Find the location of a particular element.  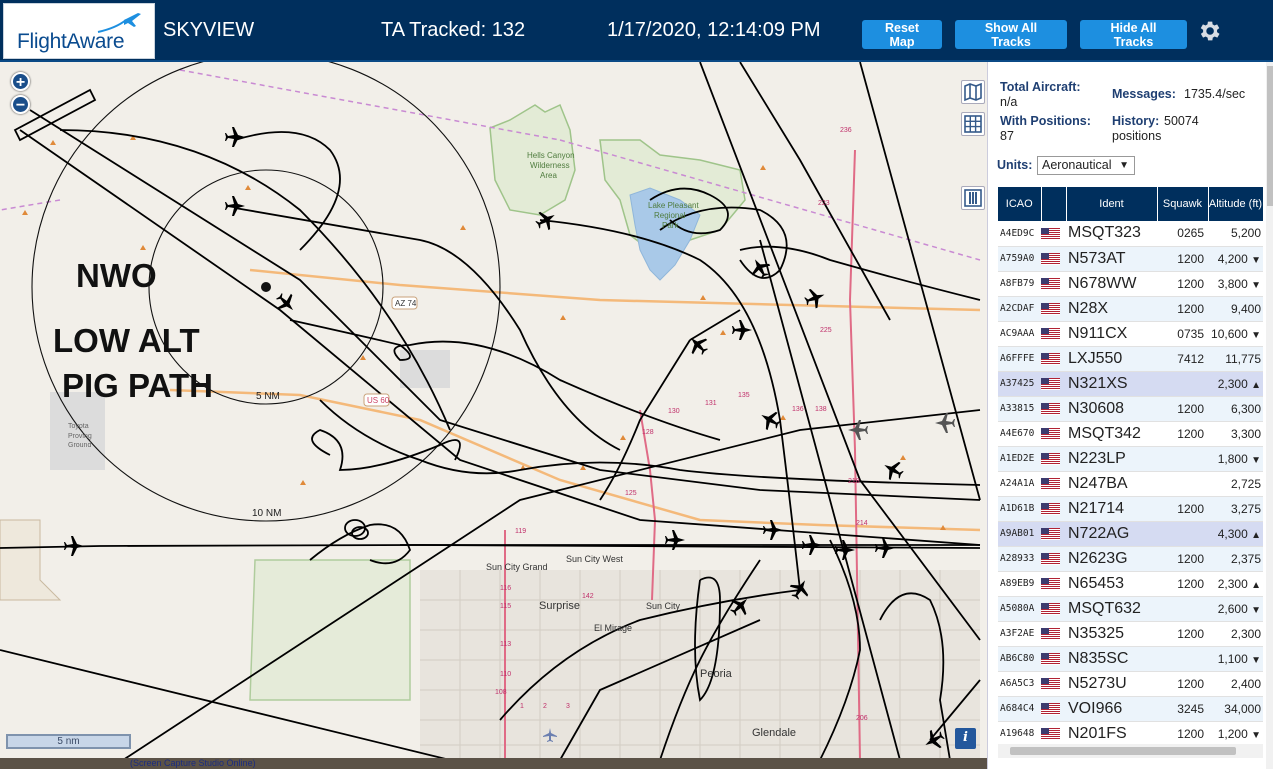

place-proving-ground-1: Toyota is located at coordinates (78, 426).